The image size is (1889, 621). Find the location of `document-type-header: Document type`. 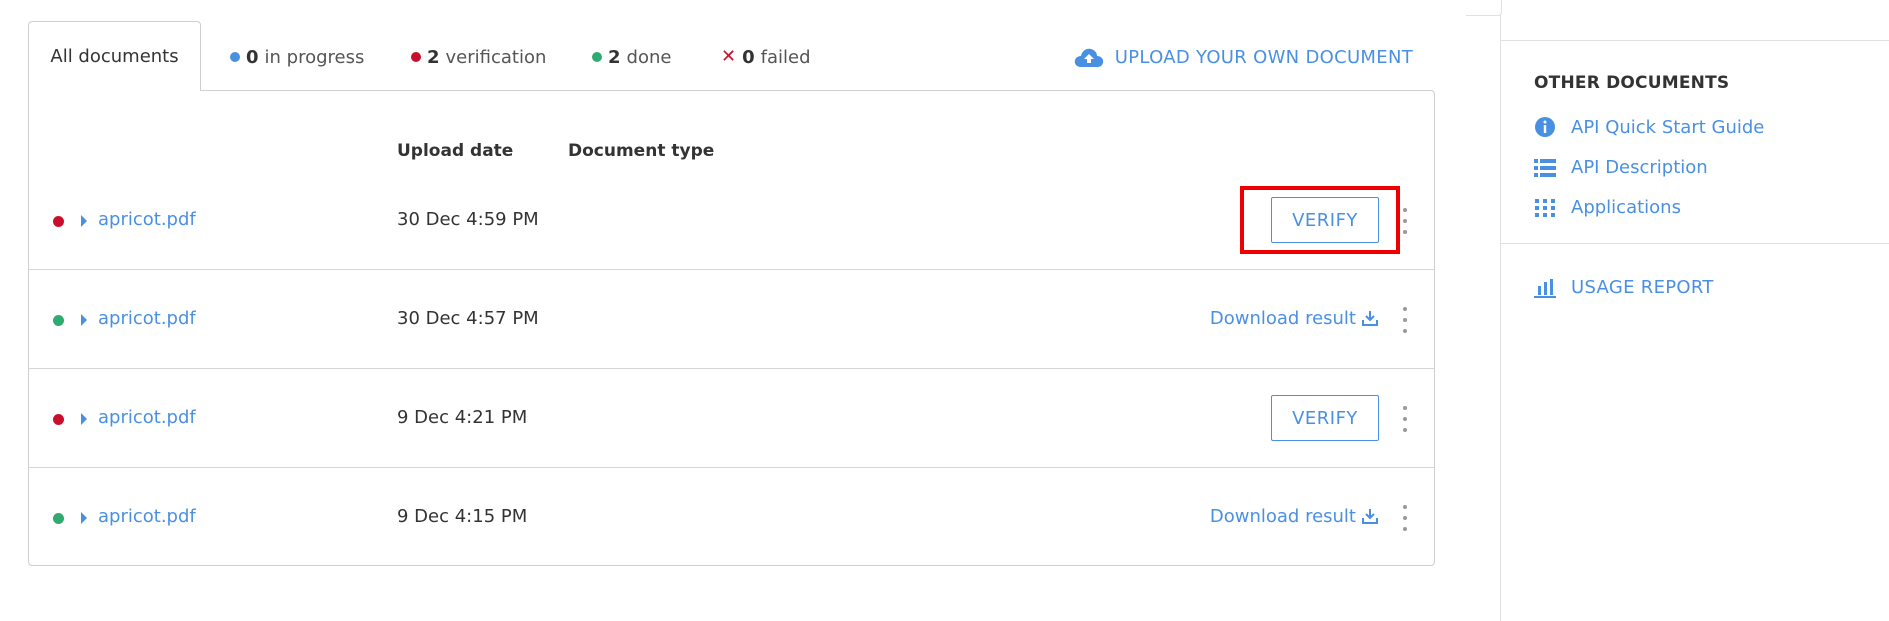

document-type-header: Document type is located at coordinates (641, 151).